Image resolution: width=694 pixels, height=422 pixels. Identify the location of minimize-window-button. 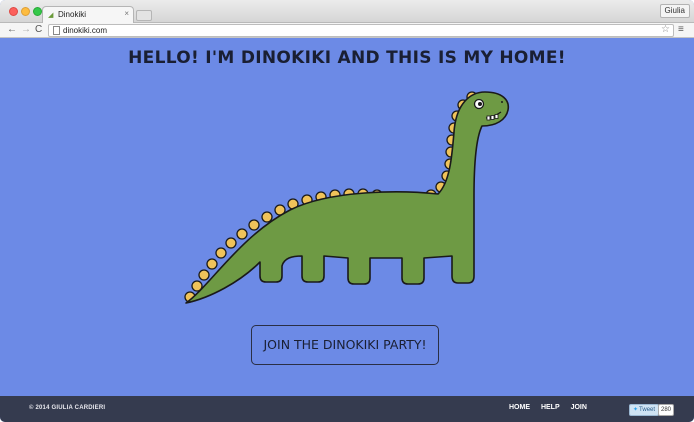
(25, 11).